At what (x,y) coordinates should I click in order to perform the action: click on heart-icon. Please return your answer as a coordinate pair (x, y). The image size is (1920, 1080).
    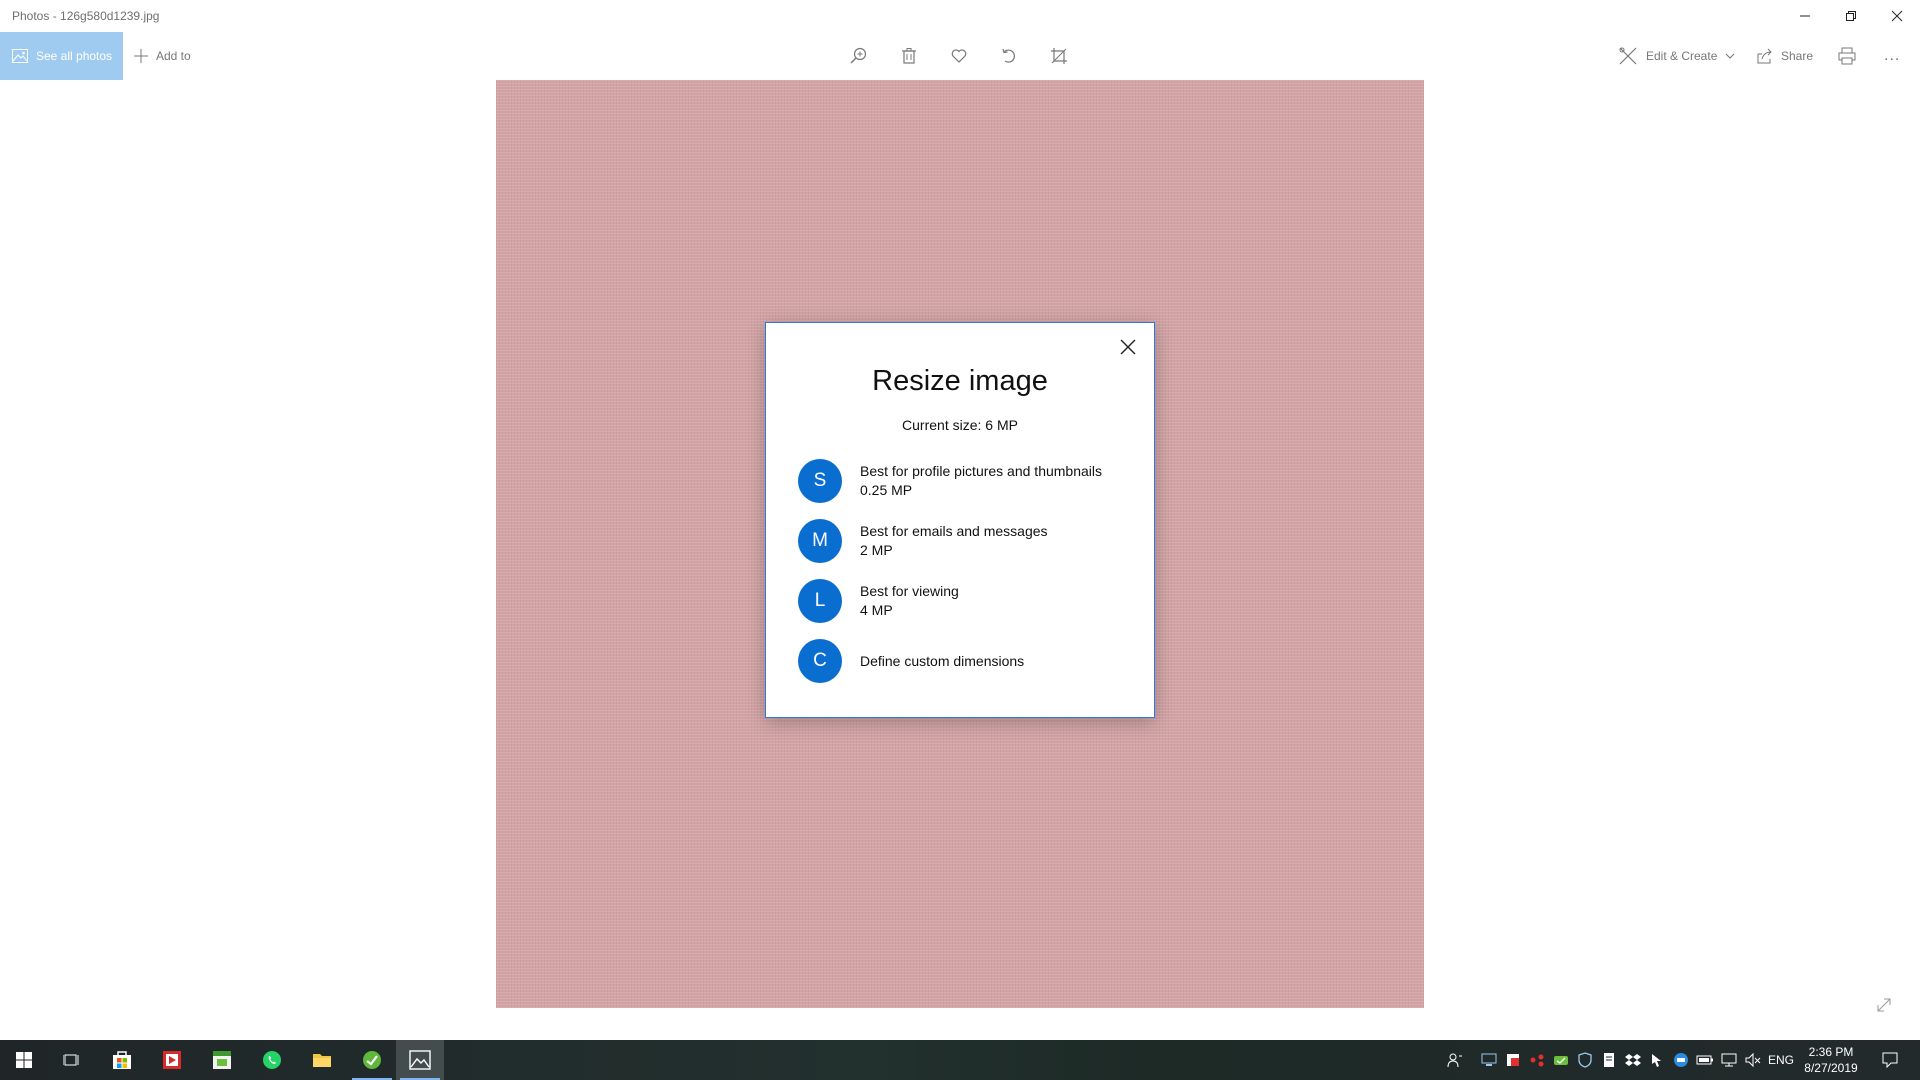
    Looking at the image, I should click on (959, 56).